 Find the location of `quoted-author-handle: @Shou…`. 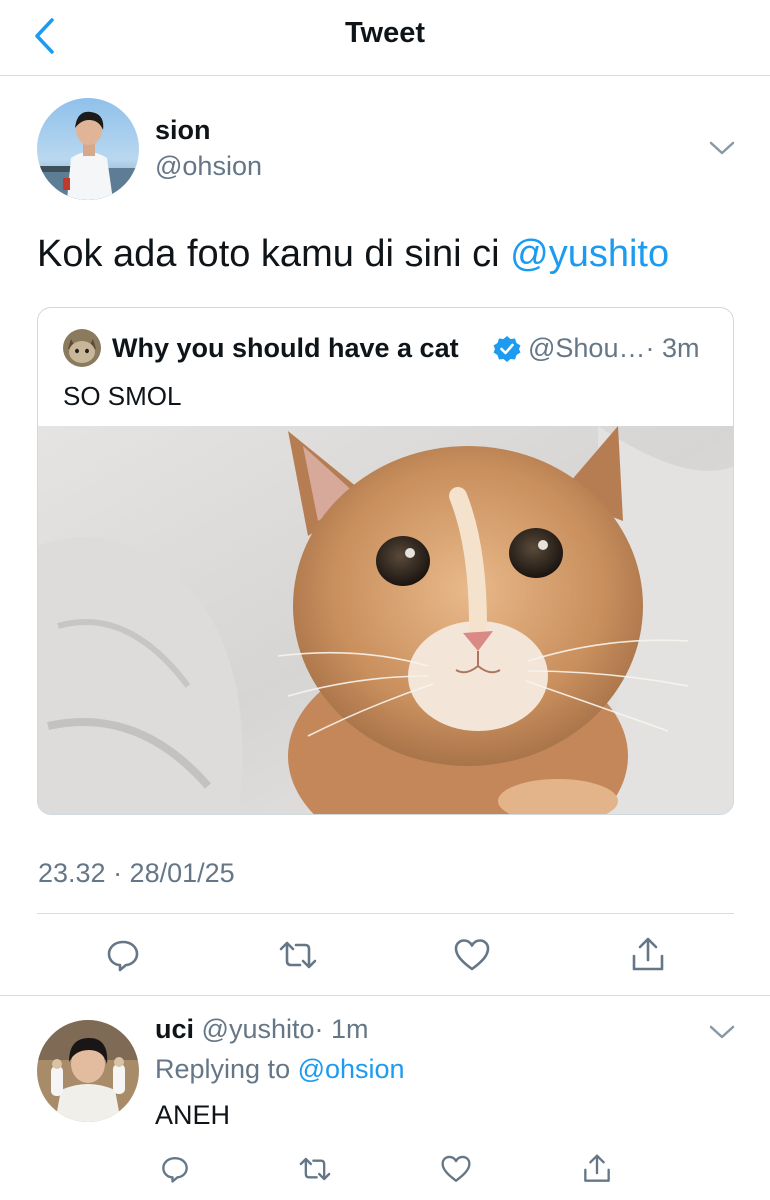

quoted-author-handle: @Shou… is located at coordinates (587, 348).